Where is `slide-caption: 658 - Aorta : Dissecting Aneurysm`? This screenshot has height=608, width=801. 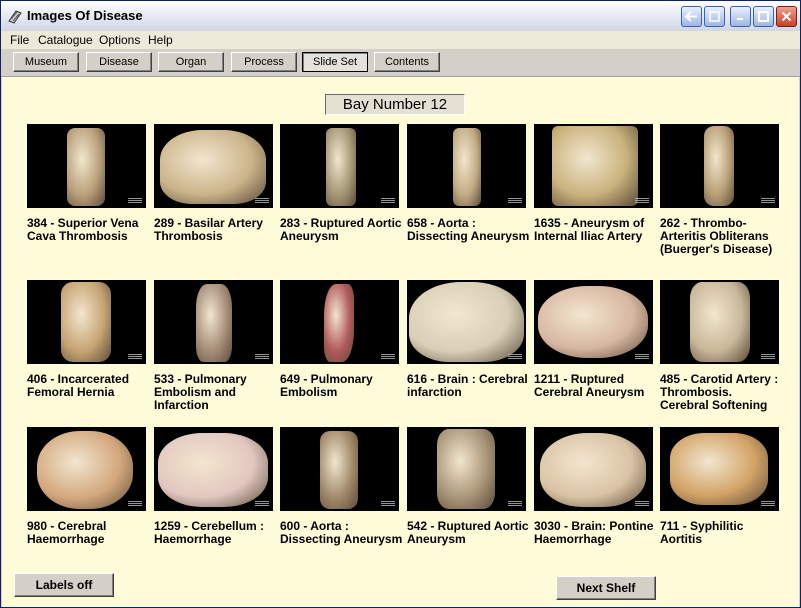 slide-caption: 658 - Aorta : Dissecting Aneurysm is located at coordinates (469, 230).